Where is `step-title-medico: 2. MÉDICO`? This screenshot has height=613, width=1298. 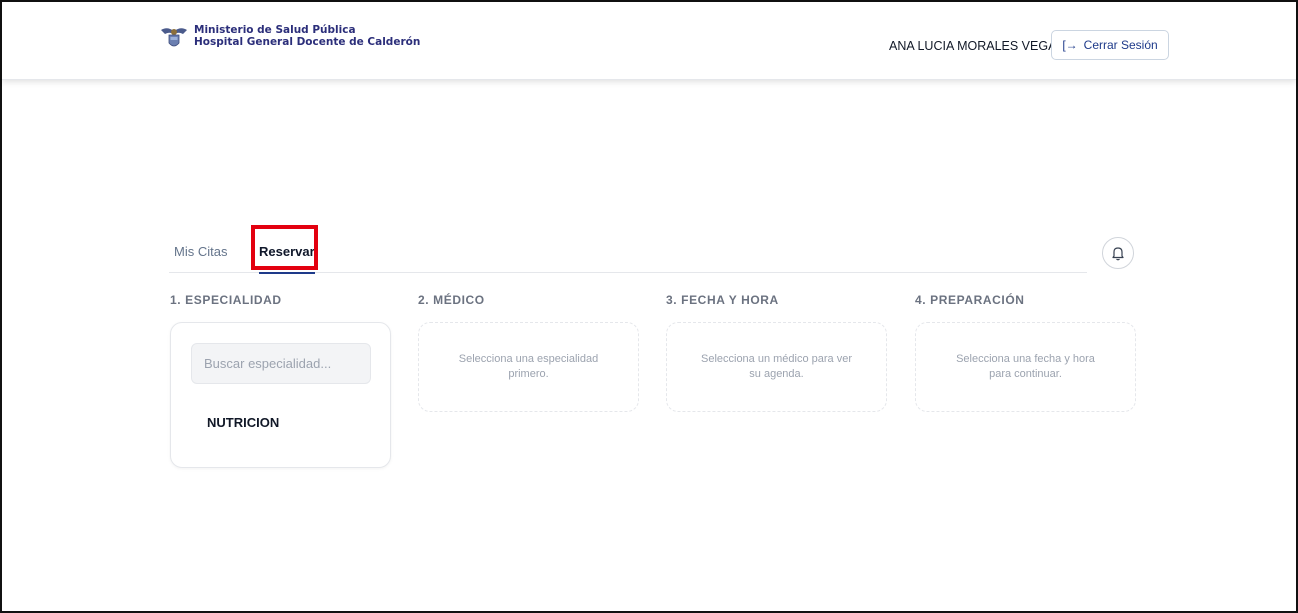 step-title-medico: 2. MÉDICO is located at coordinates (451, 300).